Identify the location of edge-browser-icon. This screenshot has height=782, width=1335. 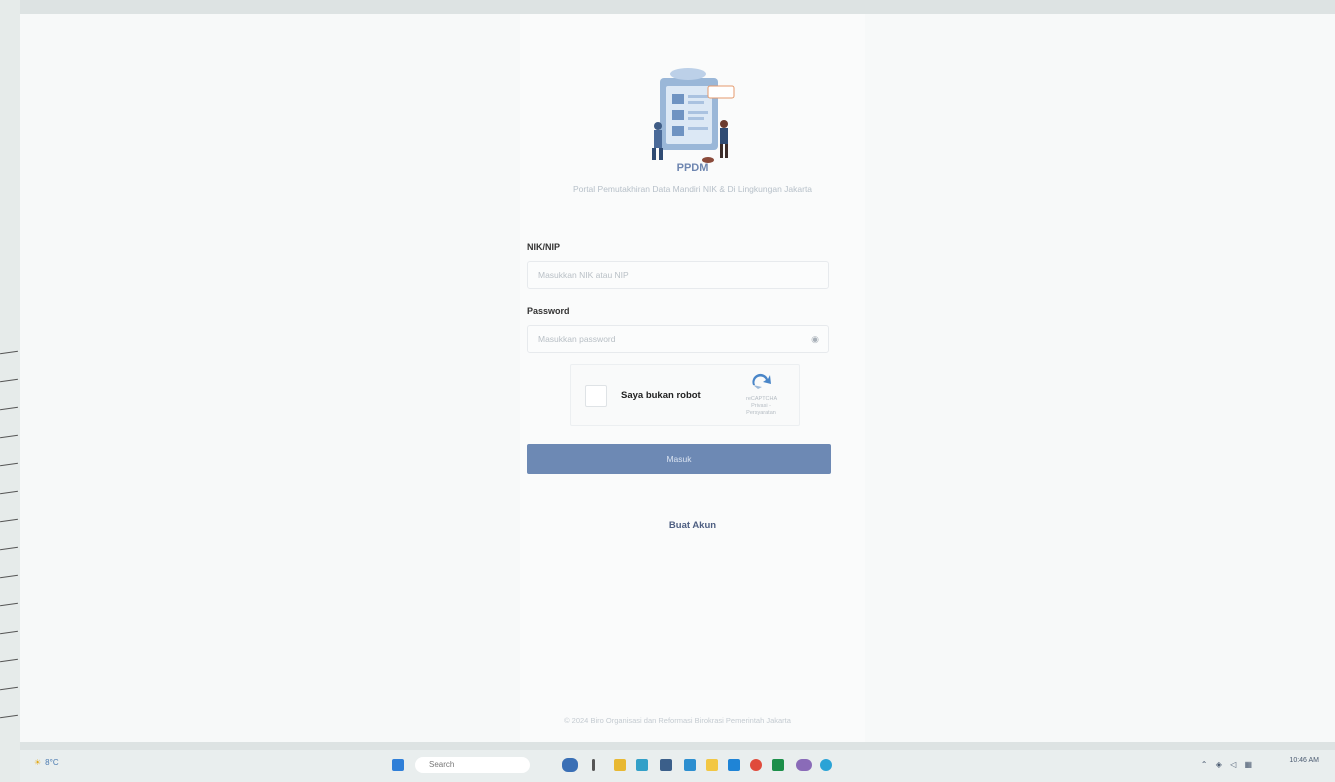
(826, 765).